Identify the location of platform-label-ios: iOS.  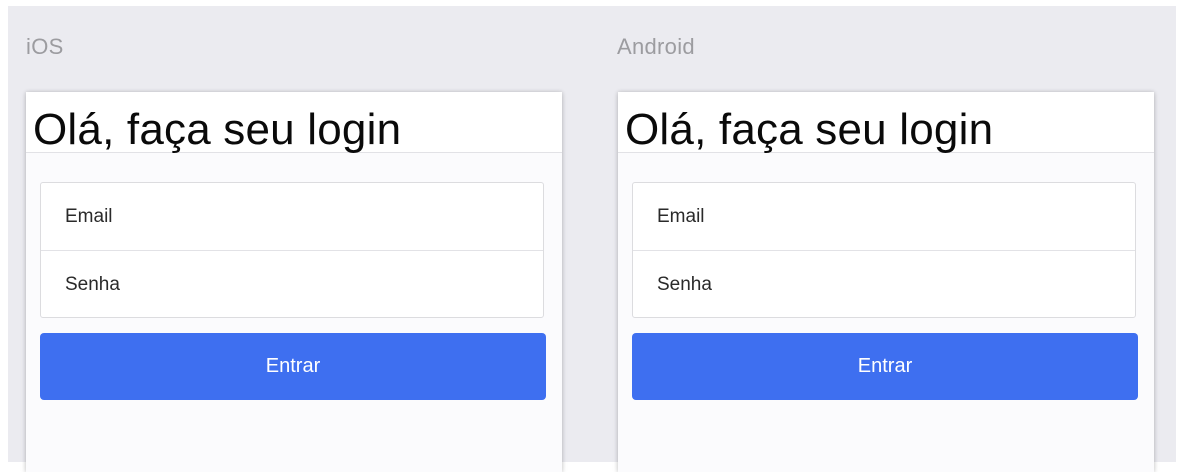
(45, 46).